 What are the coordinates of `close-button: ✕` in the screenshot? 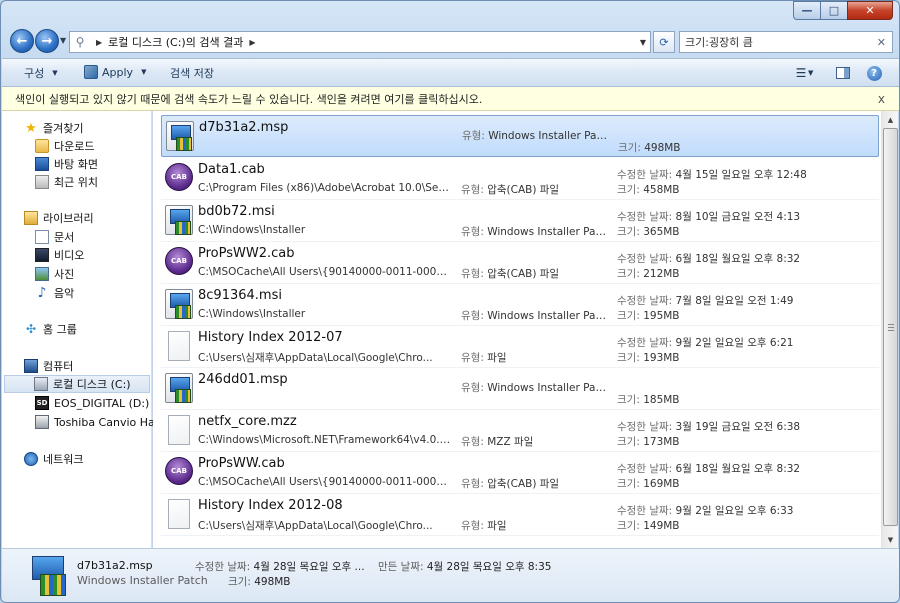 It's located at (870, 10).